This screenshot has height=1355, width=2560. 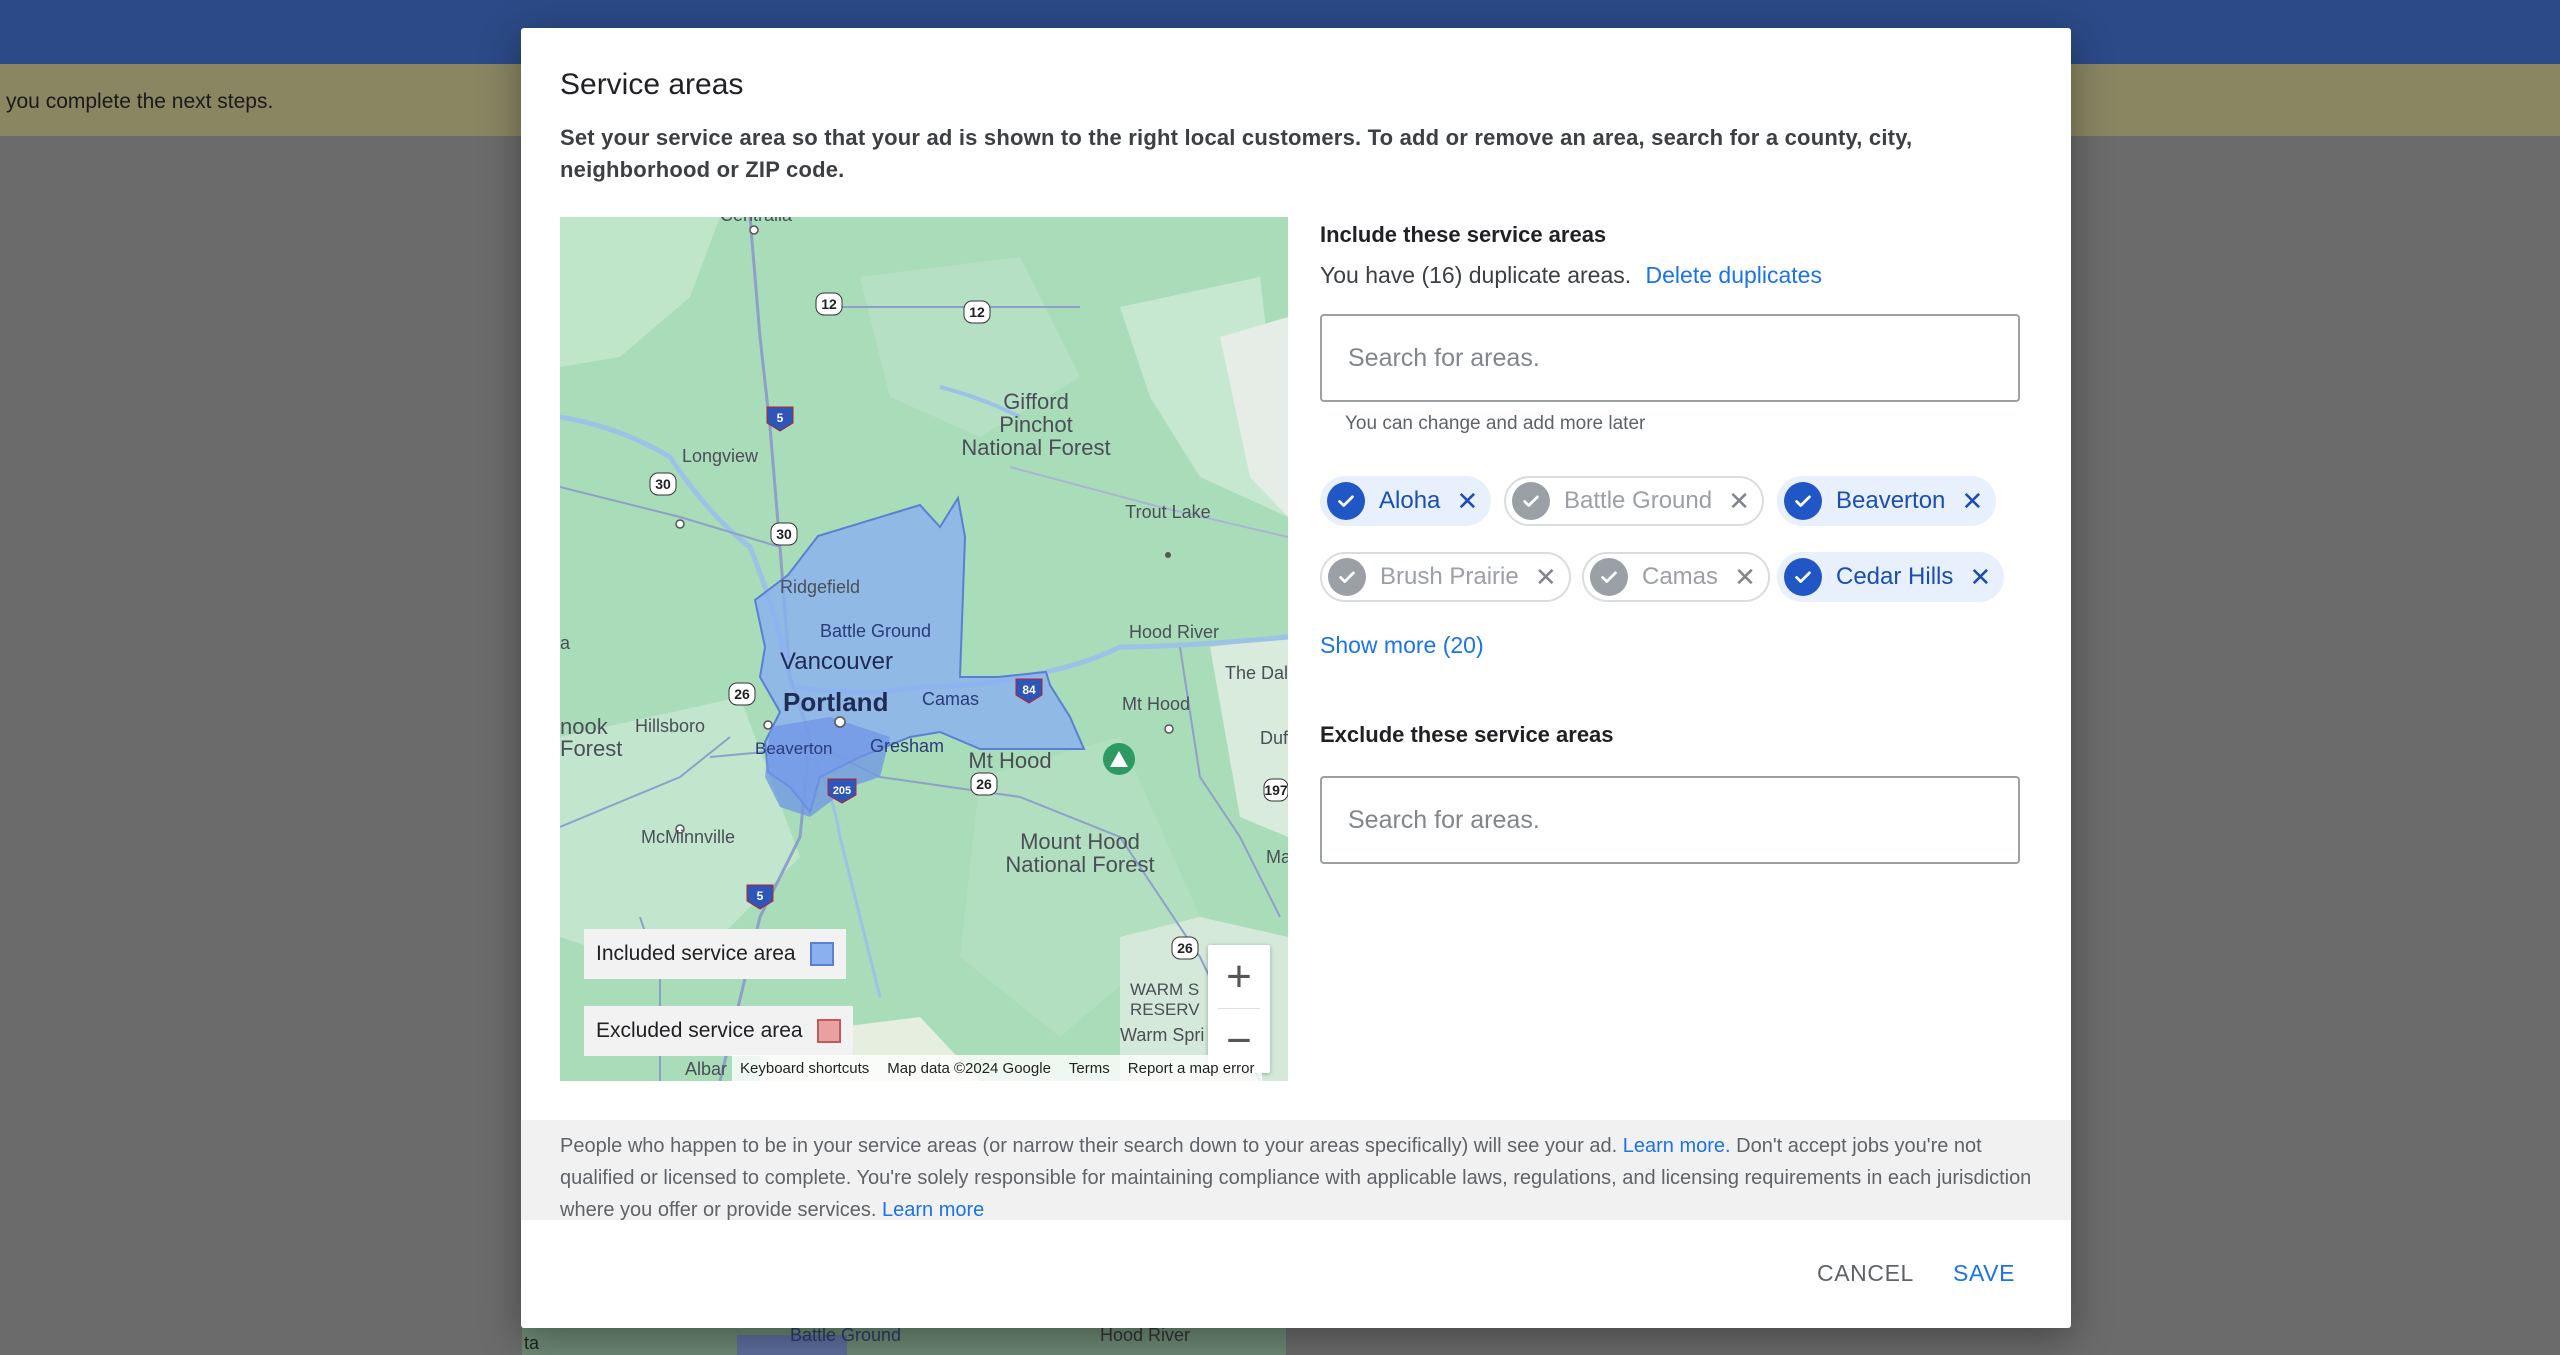 I want to click on exclude-heading: Exclude these service areas, so click(x=1467, y=734).